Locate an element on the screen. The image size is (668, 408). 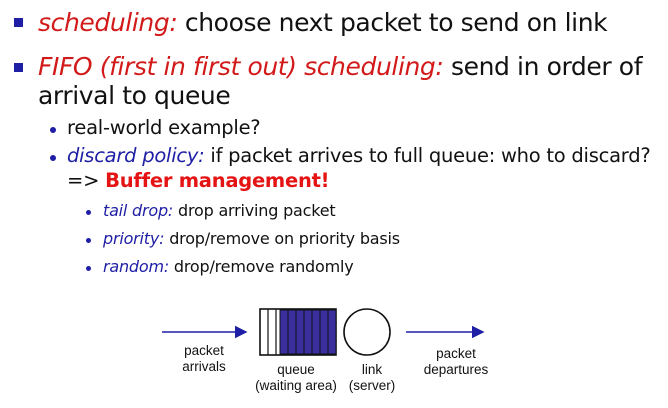
label-packet-arrivals: packet arrivals is located at coordinates (204, 358).